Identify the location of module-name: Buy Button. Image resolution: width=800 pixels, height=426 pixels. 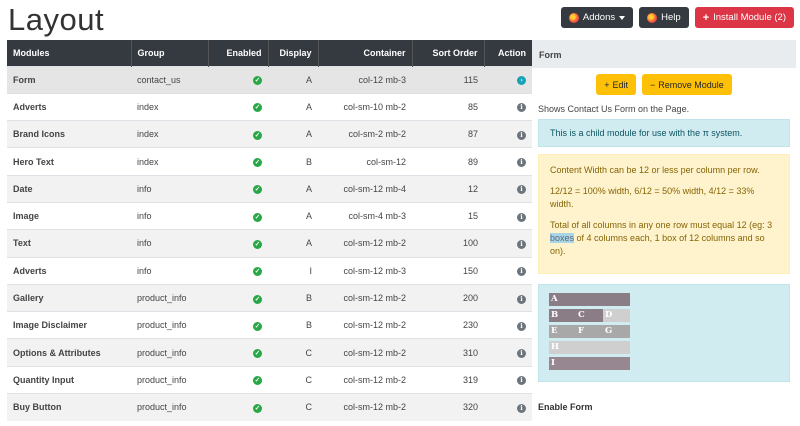
(69, 407).